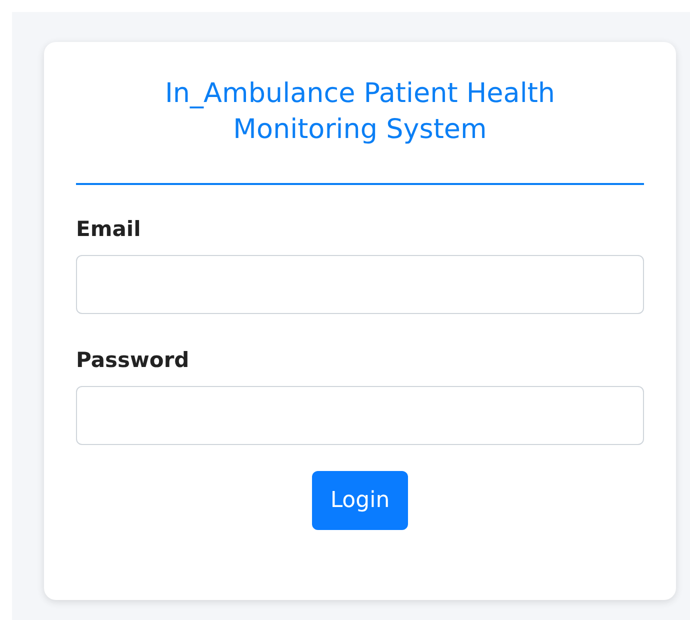  What do you see at coordinates (108, 229) in the screenshot?
I see `field-label: Email` at bounding box center [108, 229].